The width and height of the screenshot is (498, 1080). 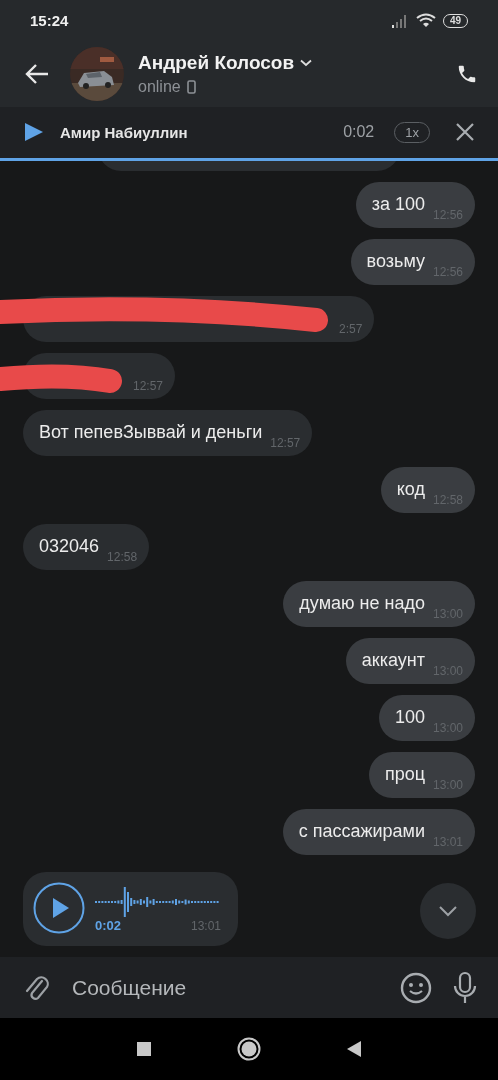 What do you see at coordinates (37, 74) in the screenshot?
I see `back-arrow-icon` at bounding box center [37, 74].